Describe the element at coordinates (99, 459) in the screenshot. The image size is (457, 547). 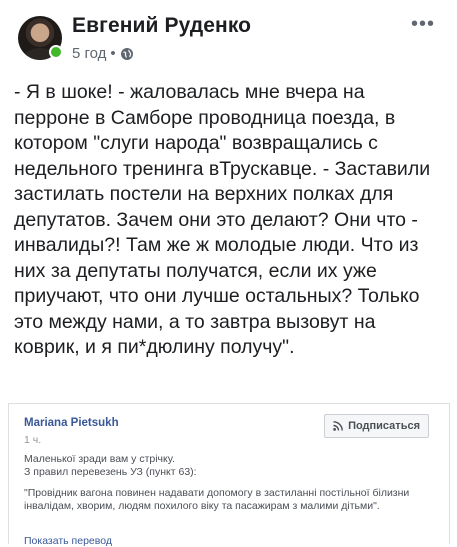
I see `comment-line-1: Маленької зради вам у стрічку.` at that location.